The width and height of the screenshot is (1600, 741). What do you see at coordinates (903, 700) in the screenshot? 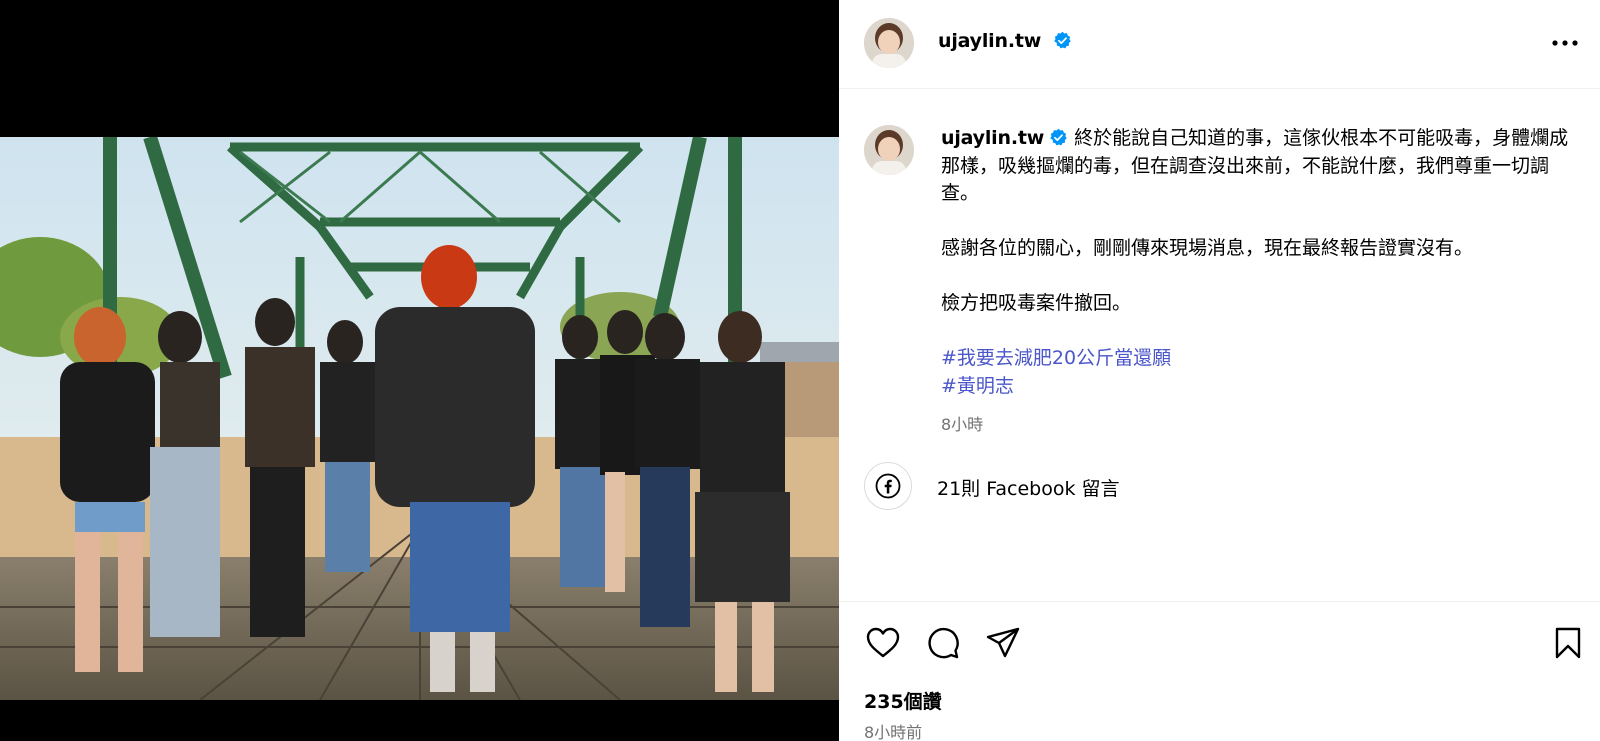
I see `like-count: 235個讚` at bounding box center [903, 700].